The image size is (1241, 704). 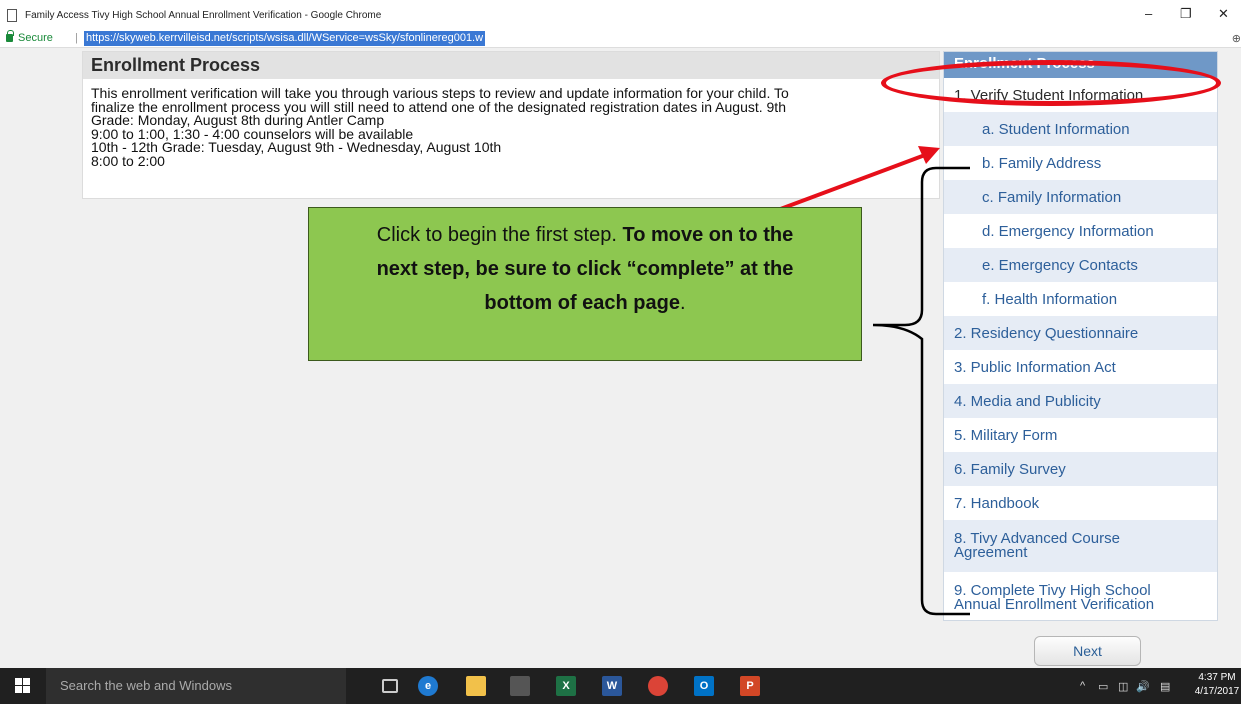 What do you see at coordinates (582, 303) in the screenshot?
I see `callout-bold-text: bottom of each page` at bounding box center [582, 303].